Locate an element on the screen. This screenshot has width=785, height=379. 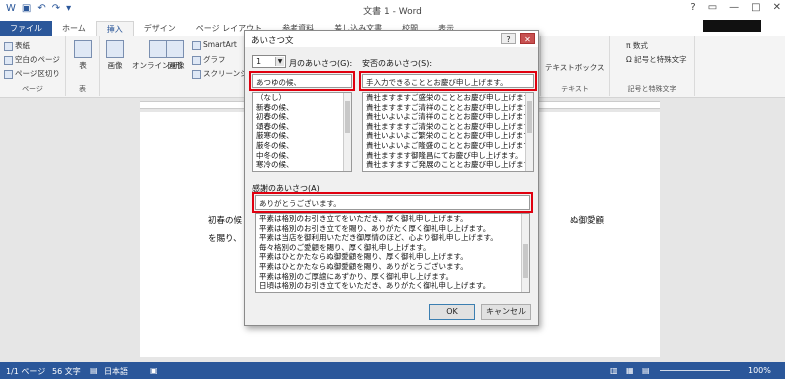
smartart-button: SmartArt is located at coordinates (214, 45).